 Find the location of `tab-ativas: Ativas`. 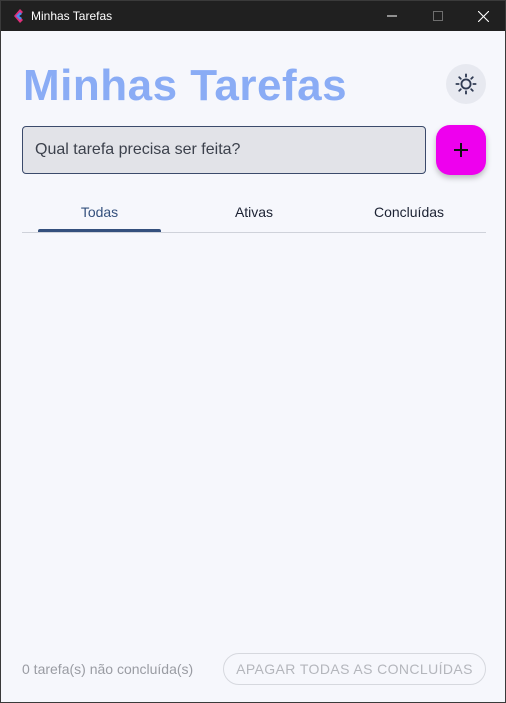

tab-ativas: Ativas is located at coordinates (254, 211).